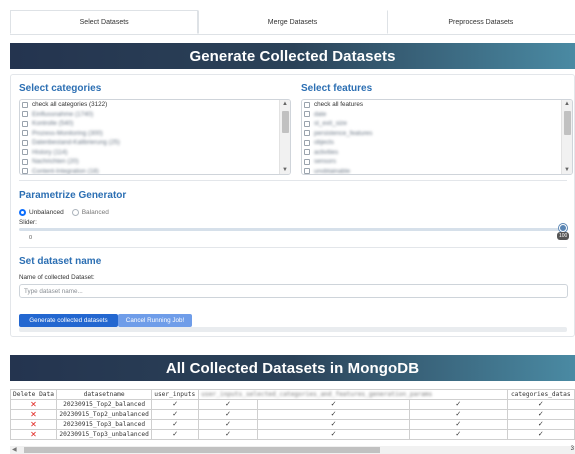 The height and width of the screenshot is (454, 575). What do you see at coordinates (290, 229) in the screenshot?
I see `slider-track` at bounding box center [290, 229].